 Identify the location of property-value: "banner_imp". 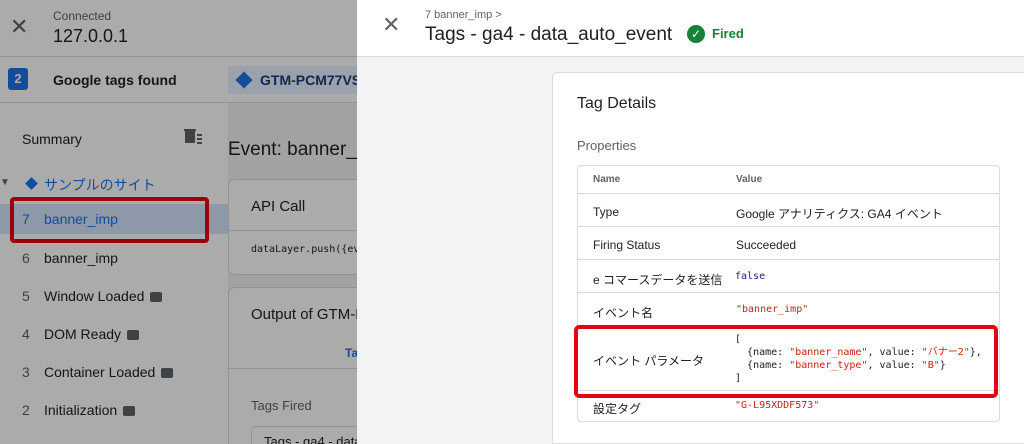
(772, 309).